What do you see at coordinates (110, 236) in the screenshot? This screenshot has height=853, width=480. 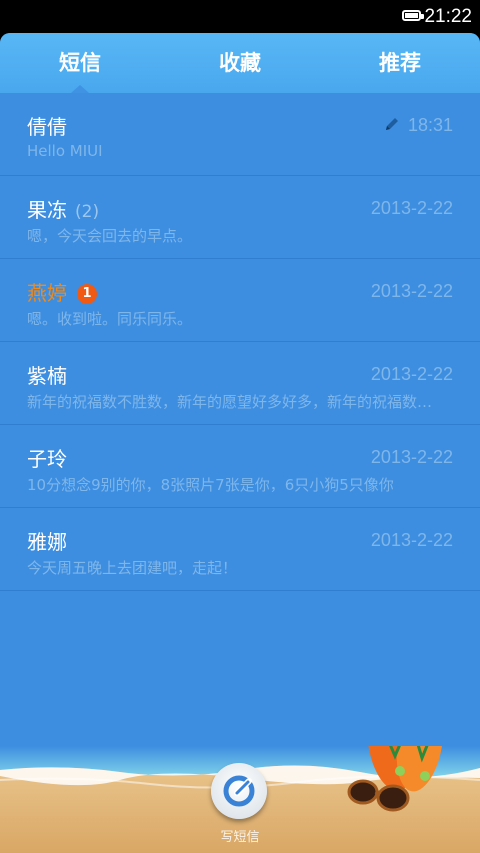 I see `message-preview: 嗯，今天会回去的早点。` at bounding box center [110, 236].